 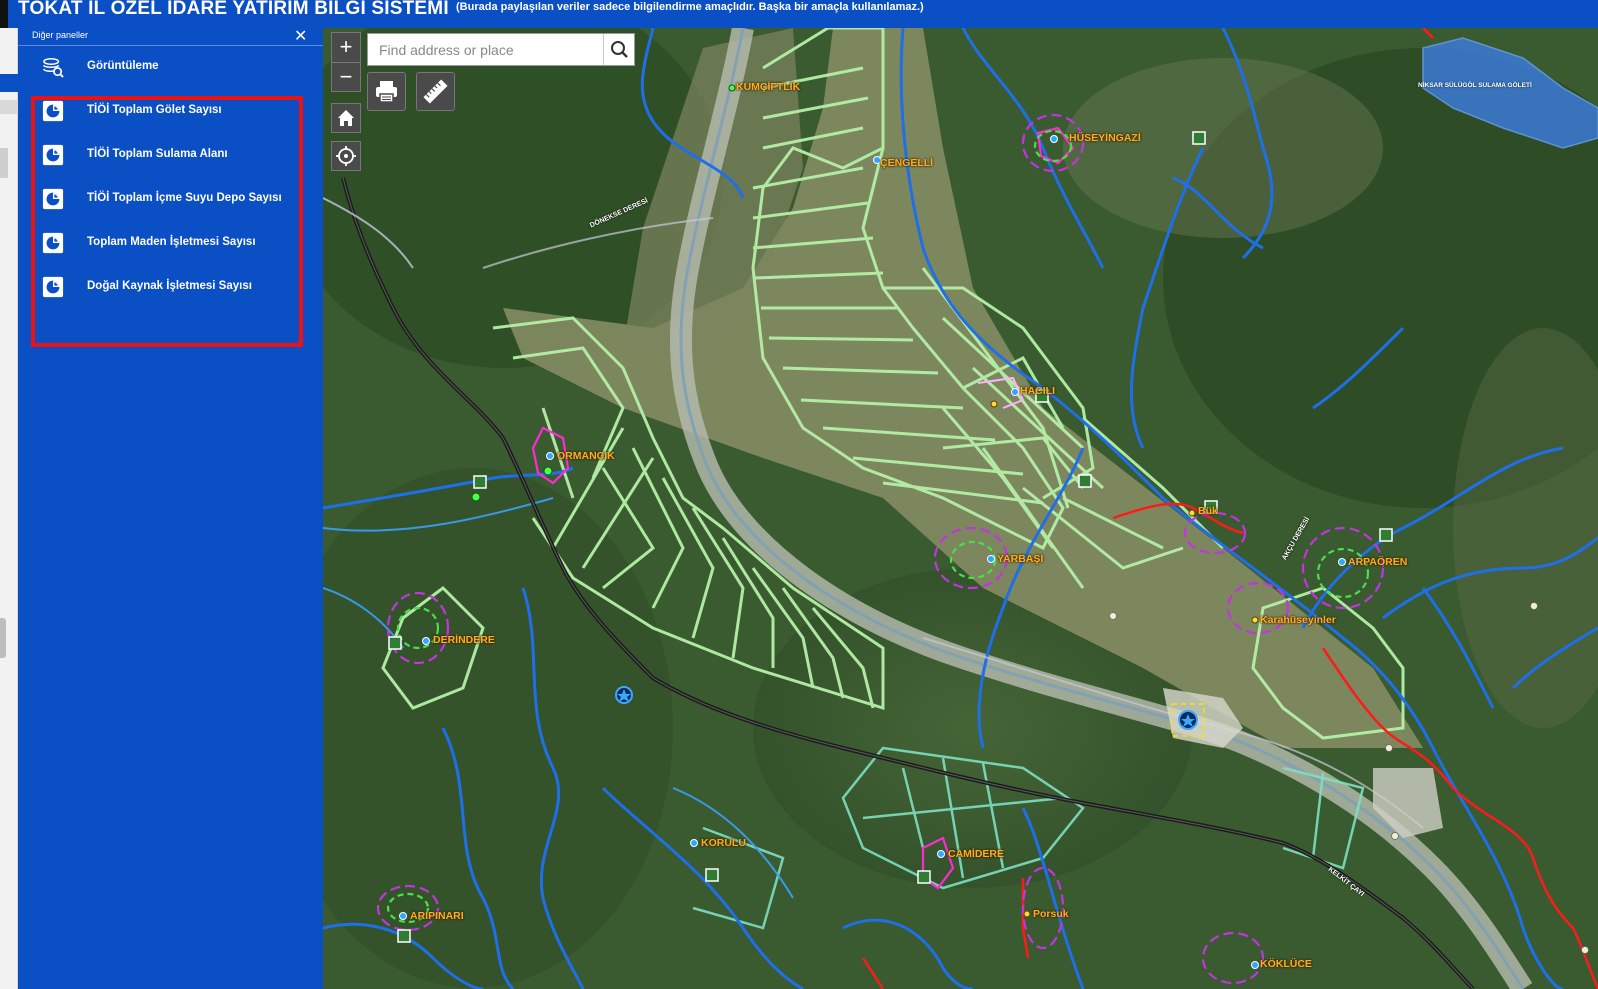 I want to click on place-label: KÖKLÜCE, so click(x=1286, y=964).